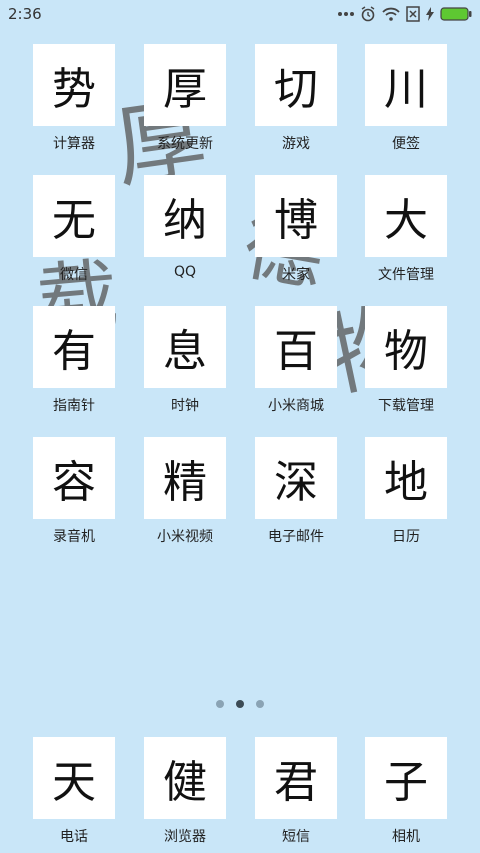 This screenshot has width=480, height=853. What do you see at coordinates (74, 478) in the screenshot?
I see `app-icon: 容` at bounding box center [74, 478].